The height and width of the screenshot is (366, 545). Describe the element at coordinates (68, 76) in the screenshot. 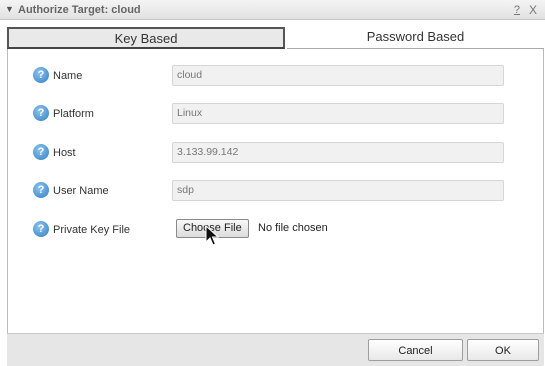

I see `name-label: Name` at that location.